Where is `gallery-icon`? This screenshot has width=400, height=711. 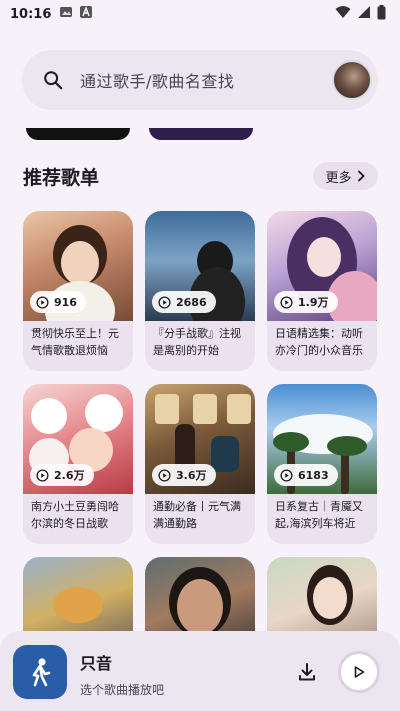
gallery-icon is located at coordinates (66, 14).